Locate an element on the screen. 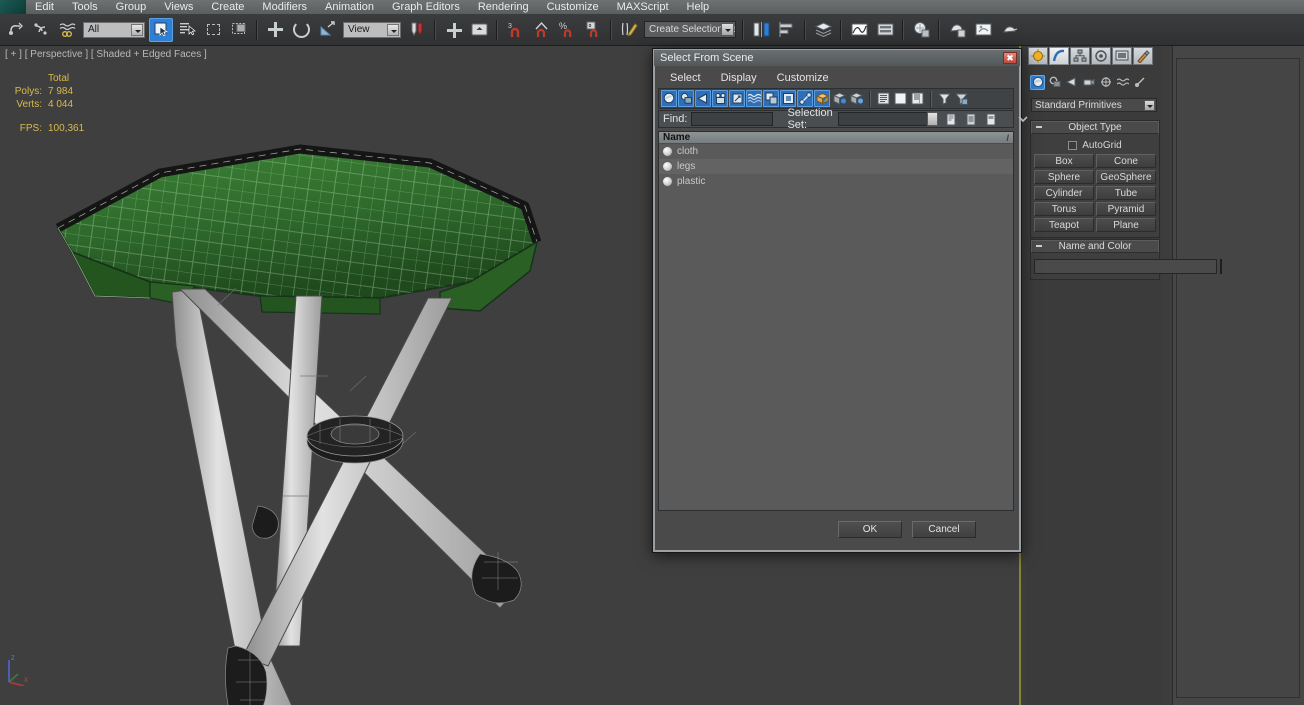  display-hidden-icon is located at coordinates (856, 98).